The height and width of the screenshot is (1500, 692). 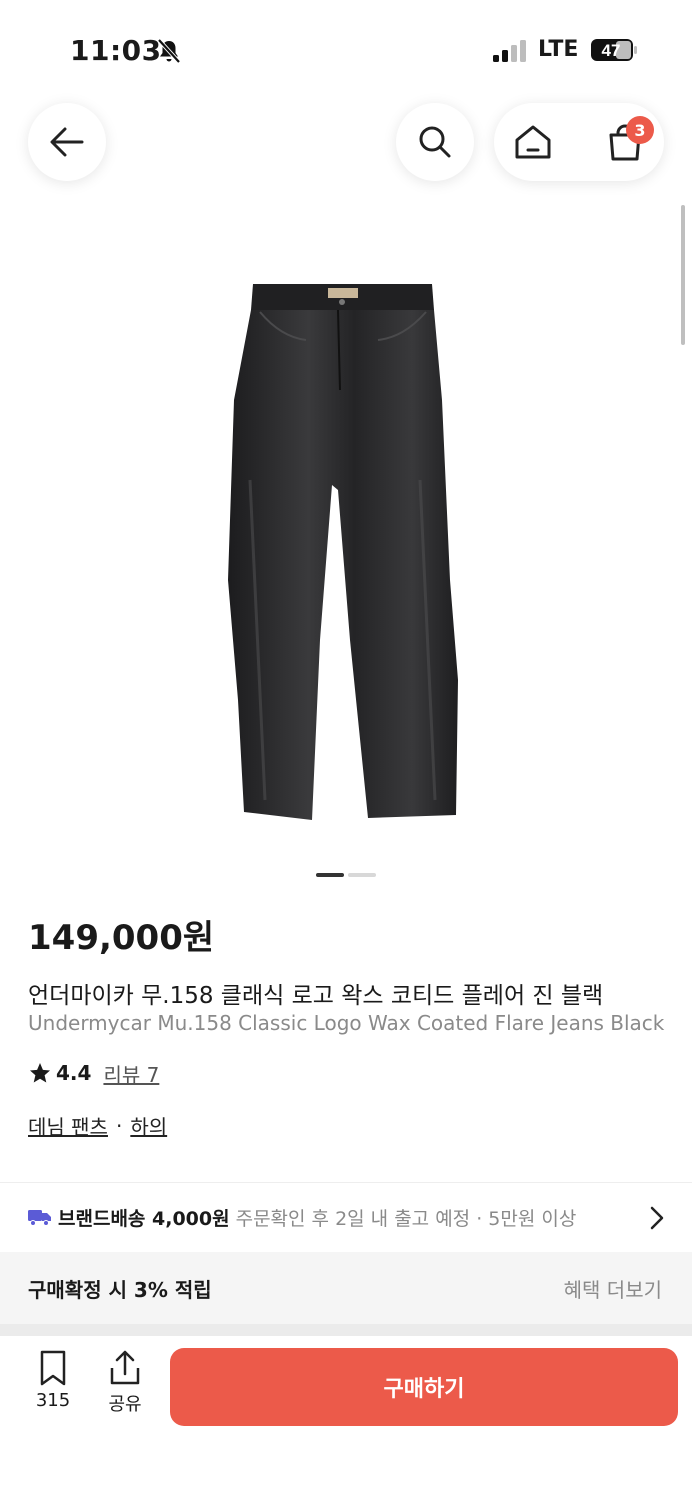 I want to click on search-button, so click(x=435, y=142).